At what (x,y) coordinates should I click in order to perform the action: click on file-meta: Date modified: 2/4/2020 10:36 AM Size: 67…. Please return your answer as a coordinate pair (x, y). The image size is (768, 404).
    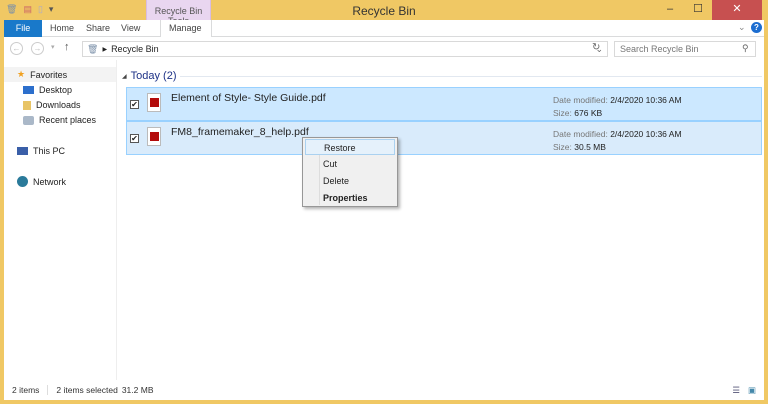
    Looking at the image, I should click on (617, 107).